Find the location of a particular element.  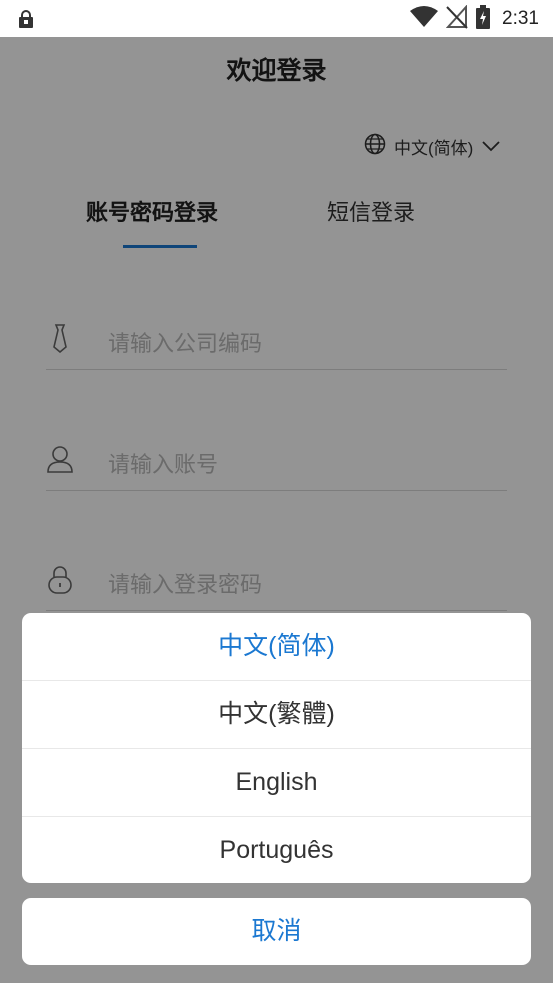

status-bar: 2:31 is located at coordinates (276, 18).